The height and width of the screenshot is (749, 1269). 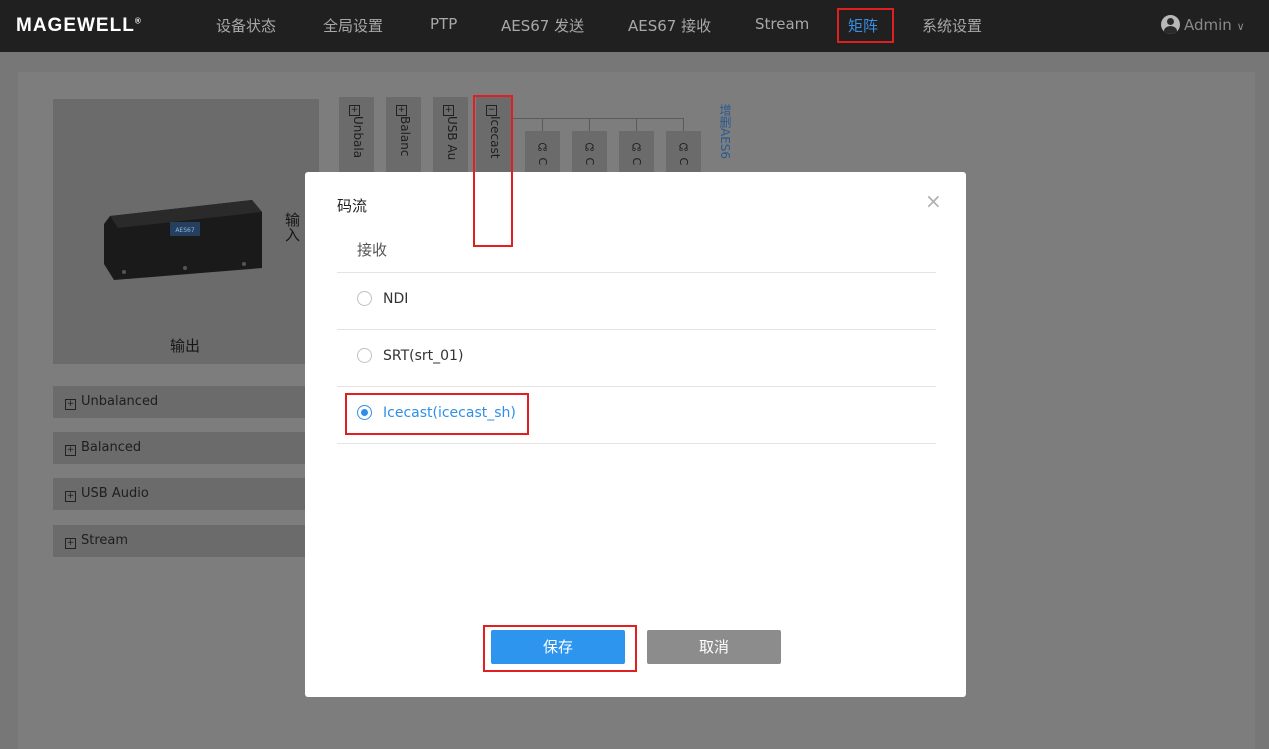 What do you see at coordinates (382, 299) in the screenshot?
I see `option-ndi: NDI` at bounding box center [382, 299].